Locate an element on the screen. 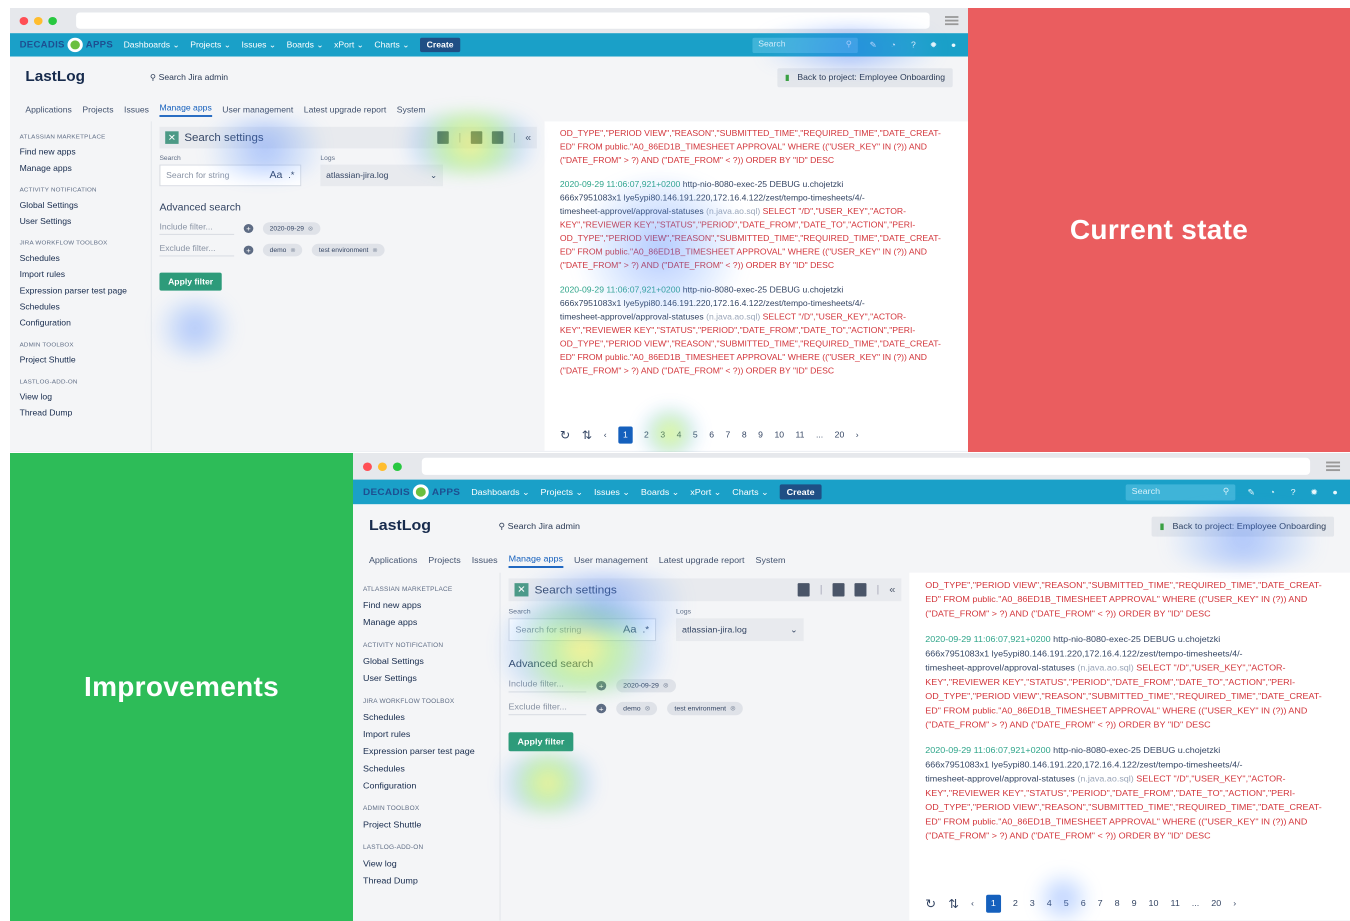 The width and height of the screenshot is (1350, 921). tab-manage-apps: Manage apps is located at coordinates (185, 110).